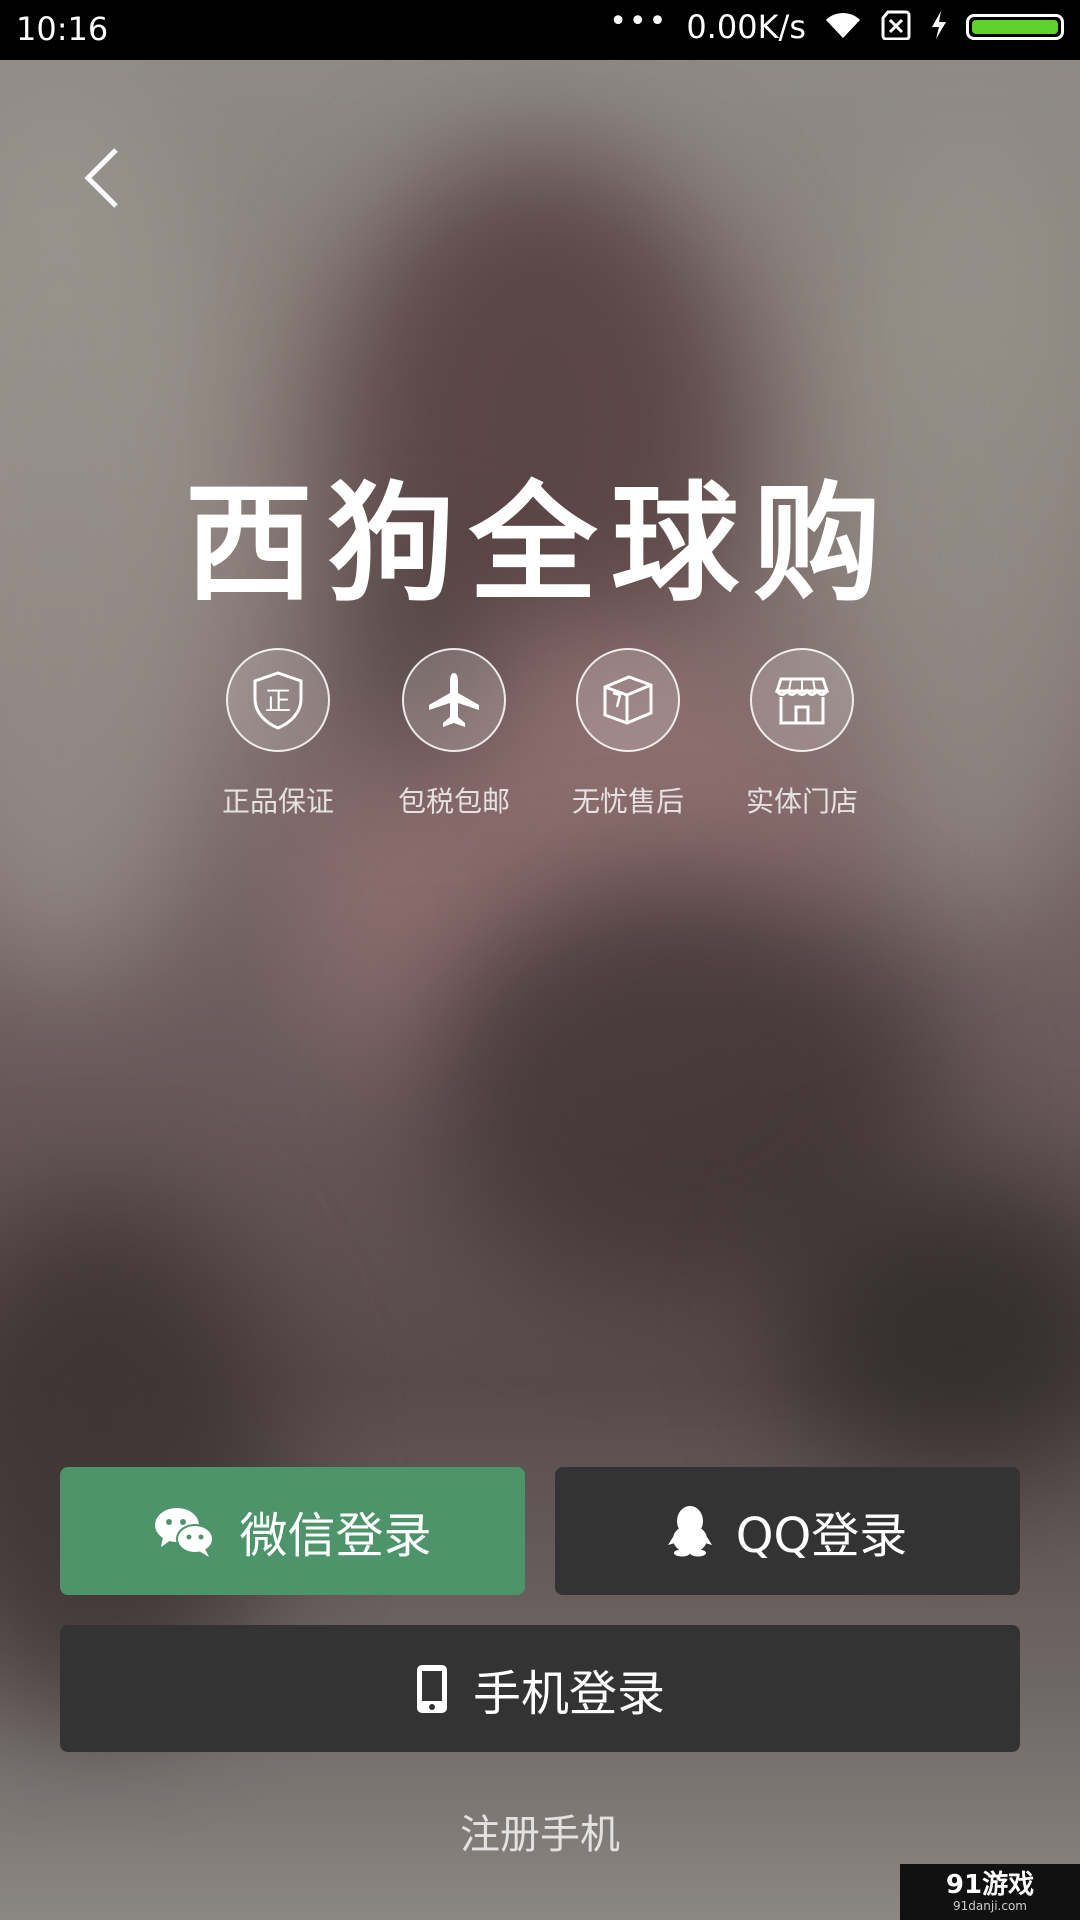 Image resolution: width=1080 pixels, height=1920 pixels. What do you see at coordinates (896, 27) in the screenshot?
I see `sim-blocked-icon` at bounding box center [896, 27].